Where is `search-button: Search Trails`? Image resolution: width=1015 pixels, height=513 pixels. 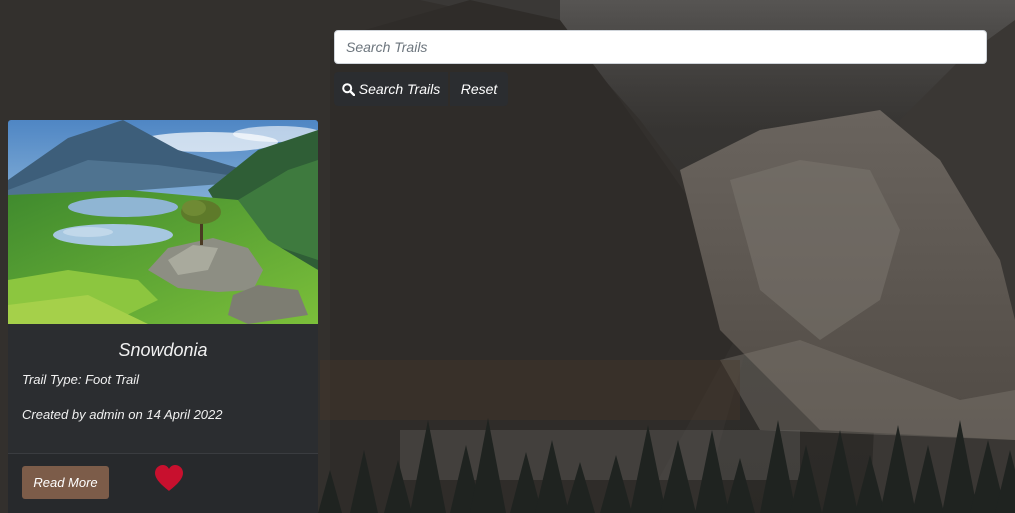
search-button: Search Trails is located at coordinates (391, 89).